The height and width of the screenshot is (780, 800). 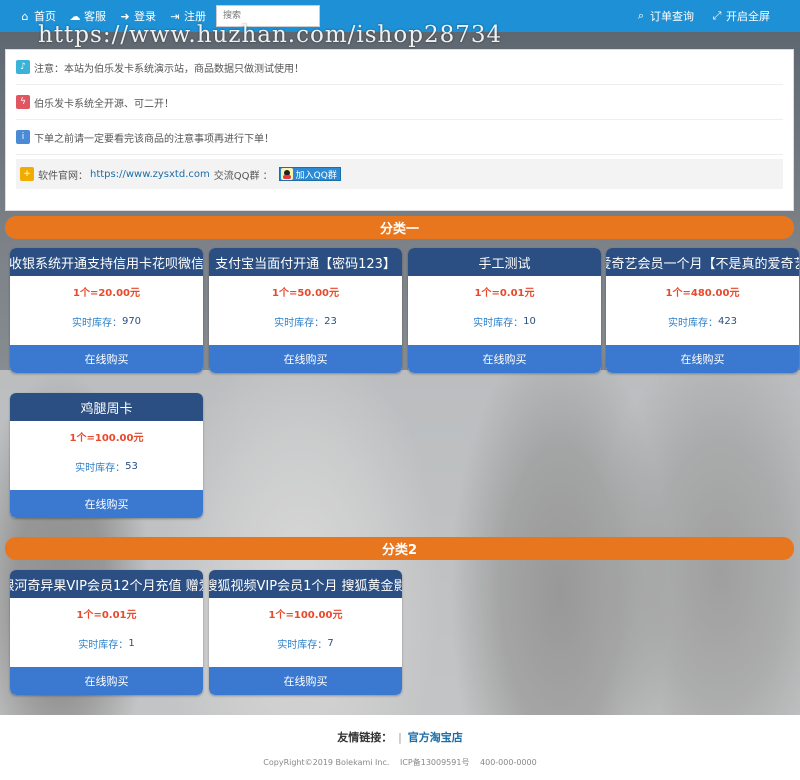 What do you see at coordinates (330, 321) in the screenshot?
I see `stock-value: 23` at bounding box center [330, 321].